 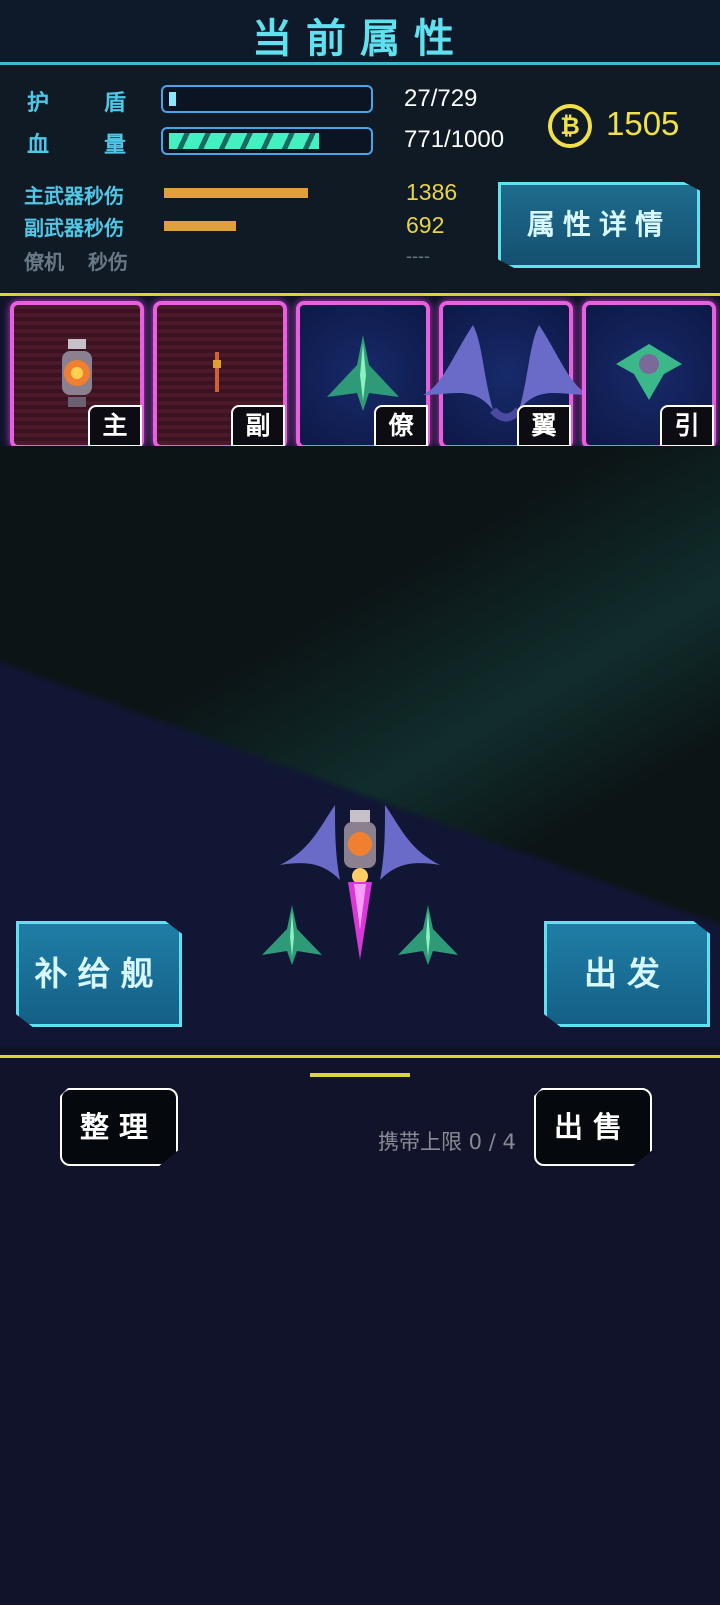 What do you see at coordinates (74, 196) in the screenshot?
I see `main-dps-label: 主武器秒伤` at bounding box center [74, 196].